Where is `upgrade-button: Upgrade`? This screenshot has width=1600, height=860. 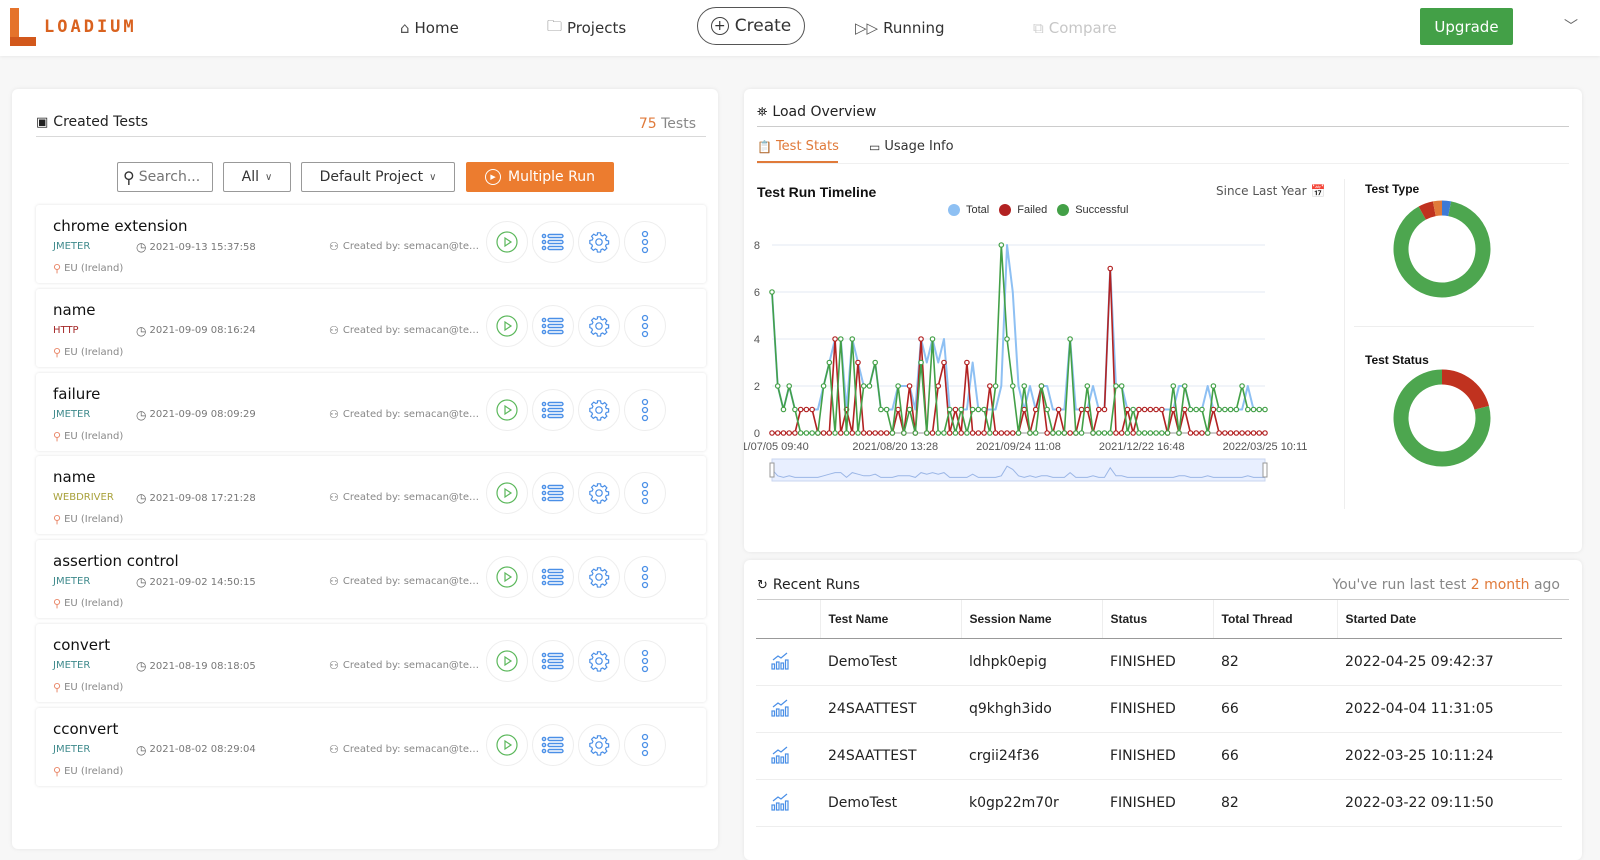 upgrade-button: Upgrade is located at coordinates (1466, 26).